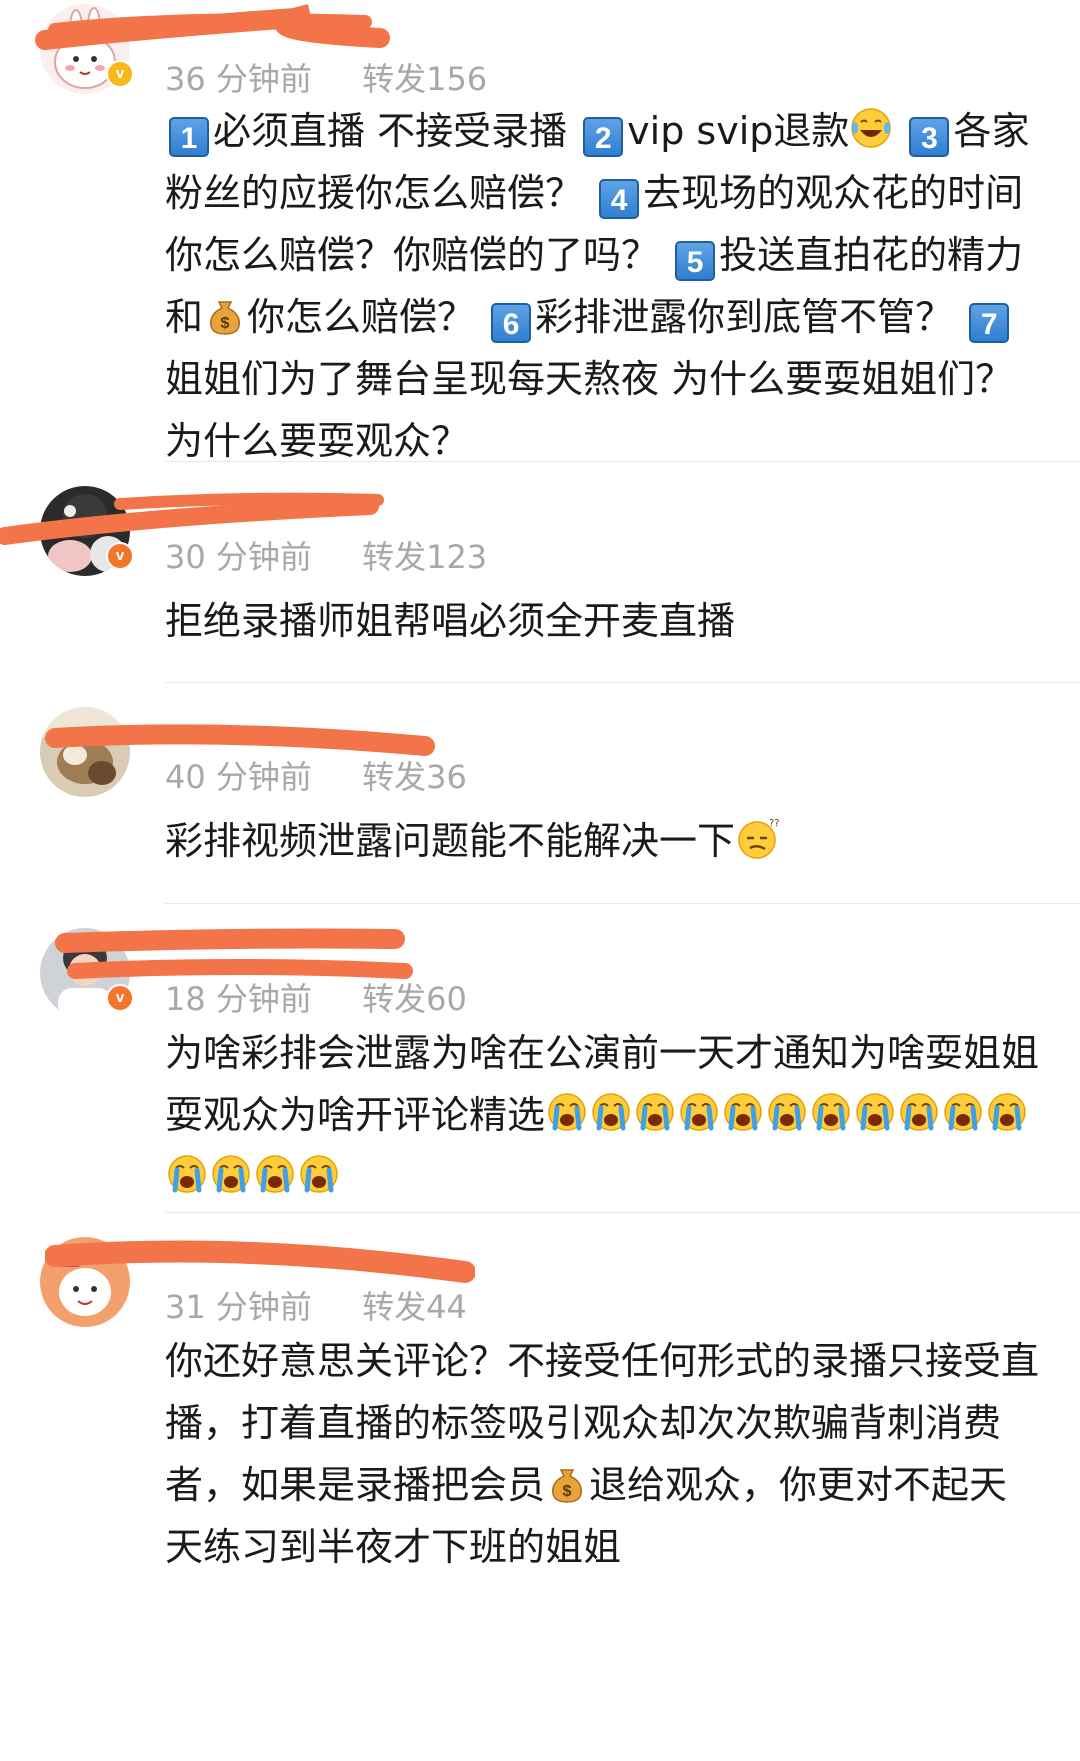 The width and height of the screenshot is (1080, 1761). I want to click on keycap-number-icon: 6, so click(511, 323).